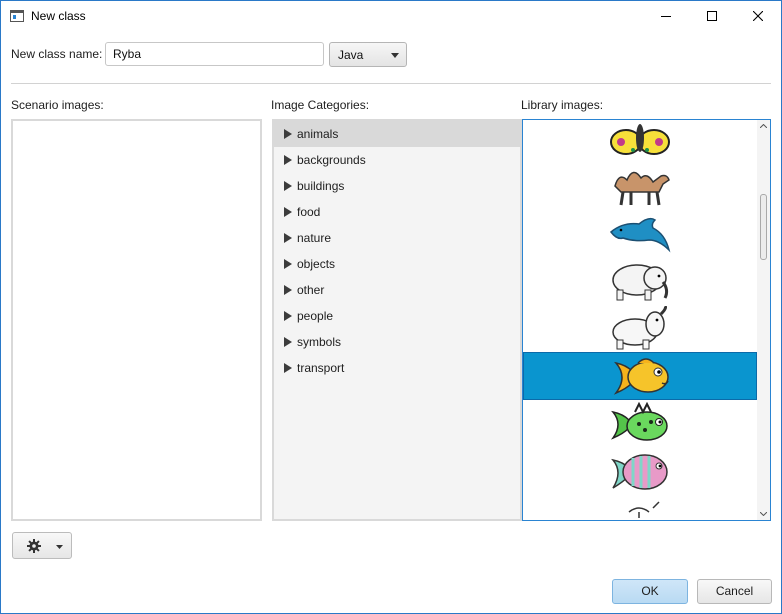  Describe the element at coordinates (397, 238) in the screenshot. I see `category-item: nature` at that location.